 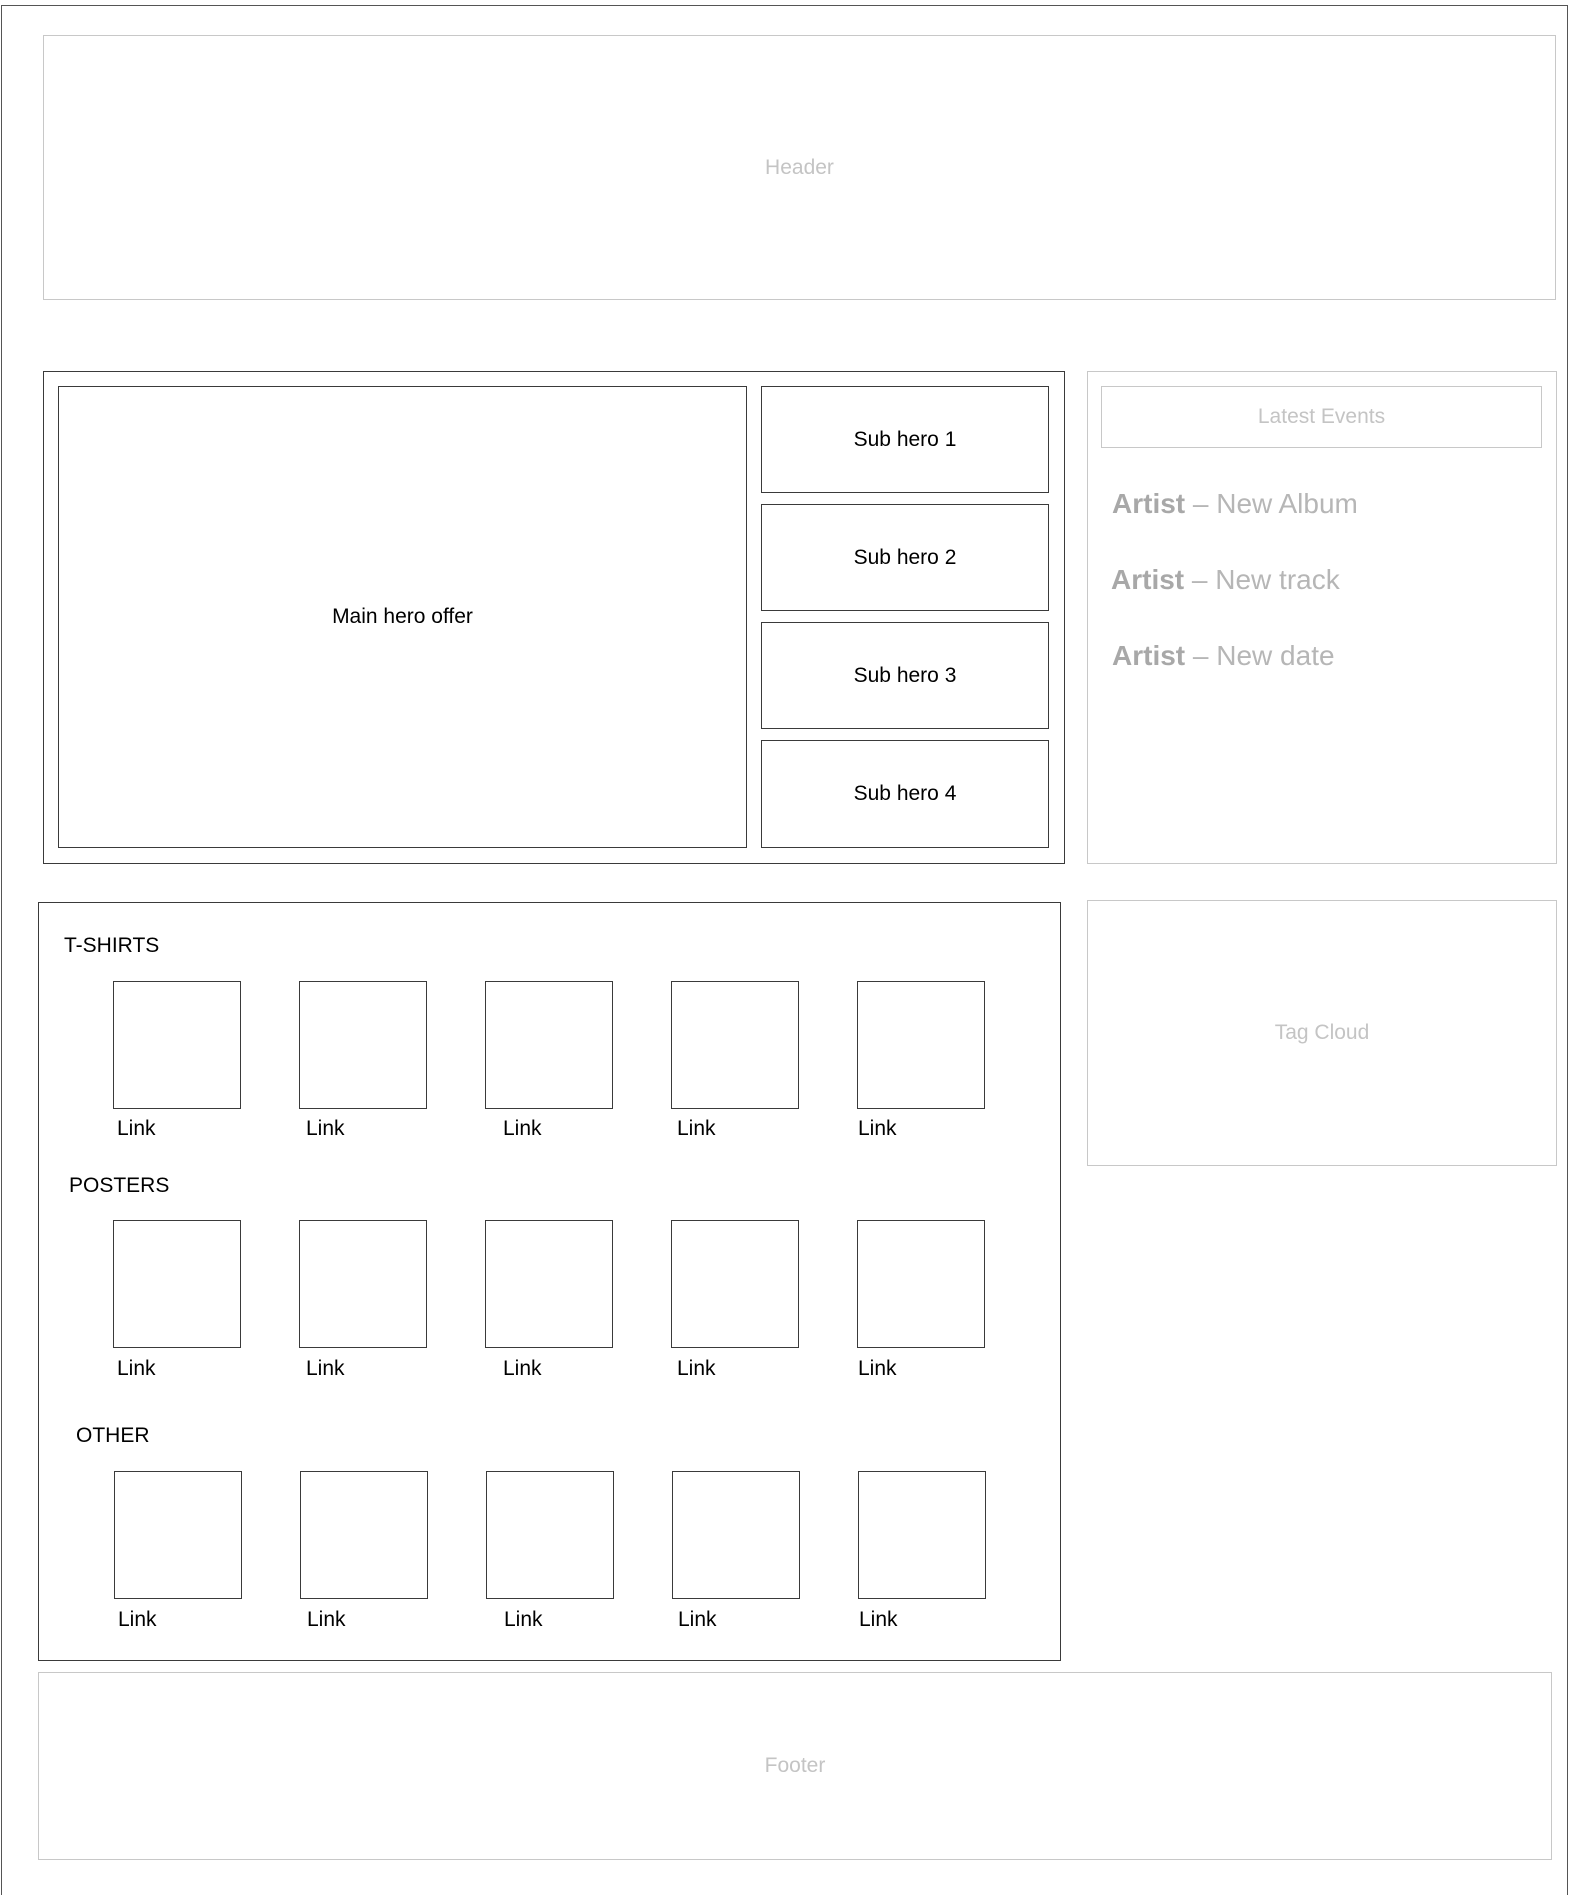 I want to click on event-item: Artist – New track, so click(x=1225, y=580).